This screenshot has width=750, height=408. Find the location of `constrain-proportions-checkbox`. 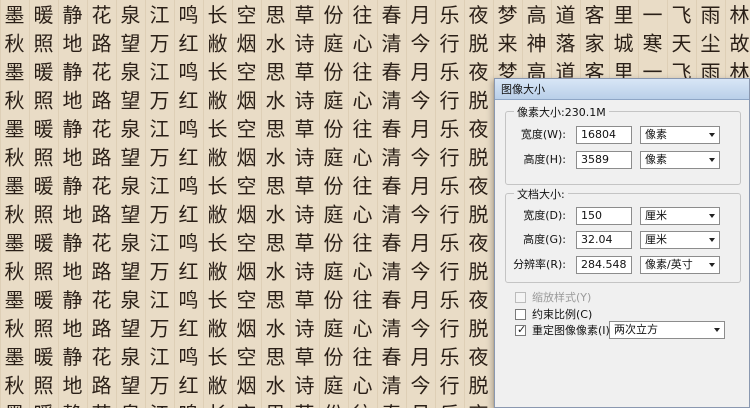

constrain-proportions-checkbox is located at coordinates (520, 314).